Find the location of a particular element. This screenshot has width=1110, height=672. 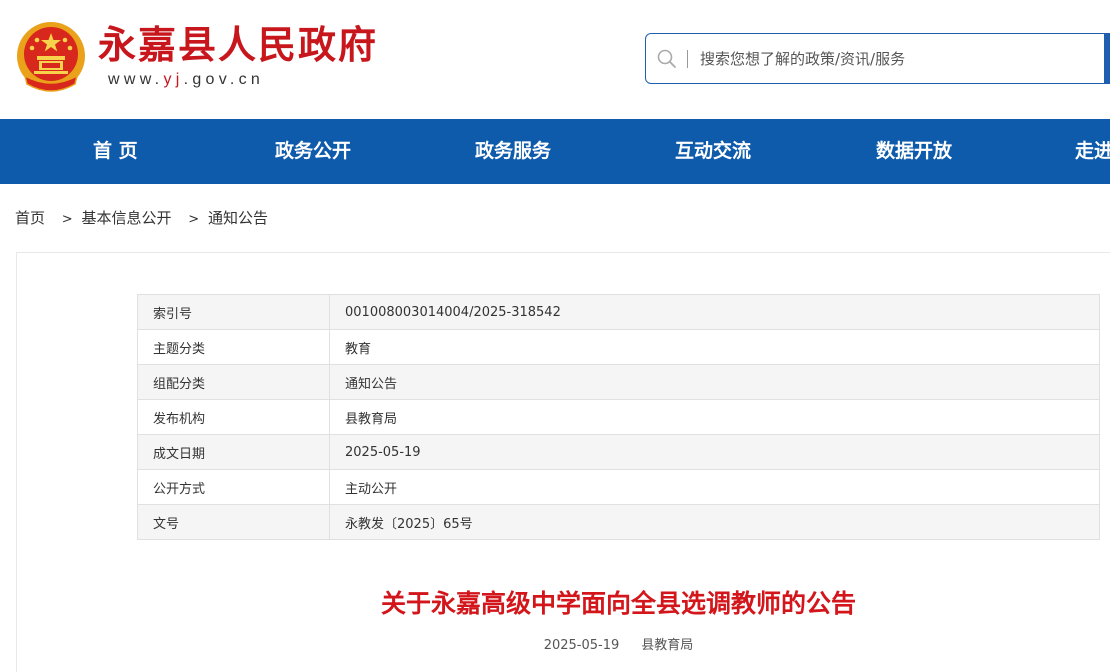

meta-key: 主题分类 is located at coordinates (233, 347).